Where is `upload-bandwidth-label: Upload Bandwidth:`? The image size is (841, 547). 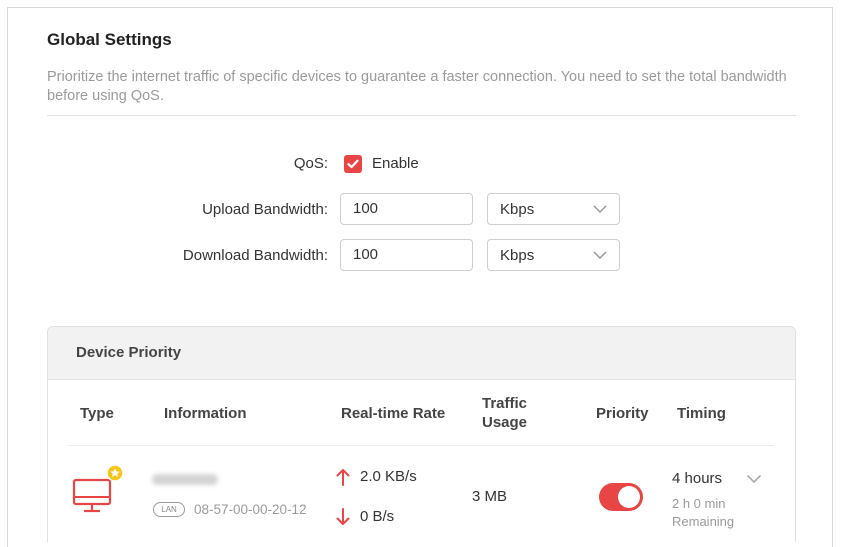 upload-bandwidth-label: Upload Bandwidth: is located at coordinates (265, 209).